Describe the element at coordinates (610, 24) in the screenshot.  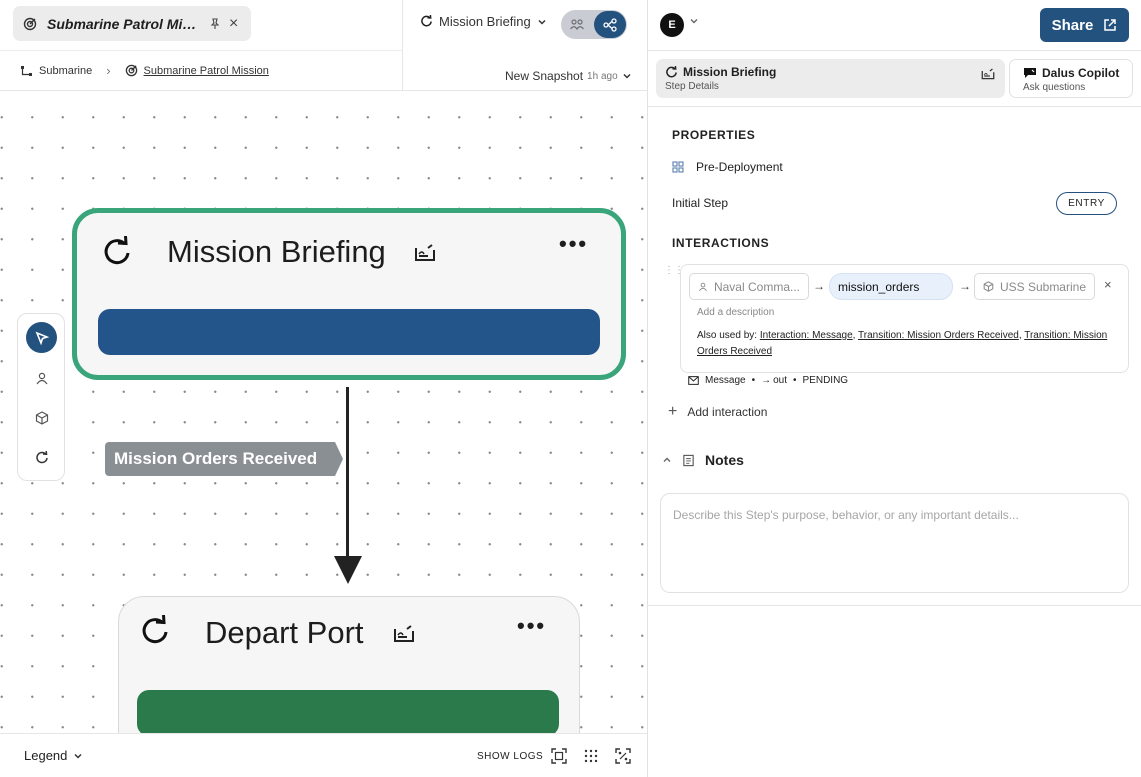
I see `diagram-view-icon` at that location.